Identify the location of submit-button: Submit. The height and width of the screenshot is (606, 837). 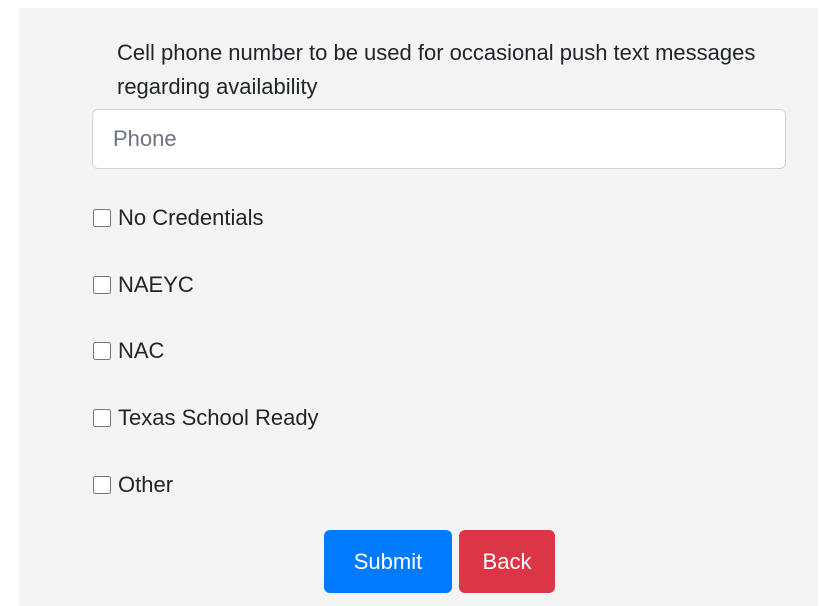
(388, 561).